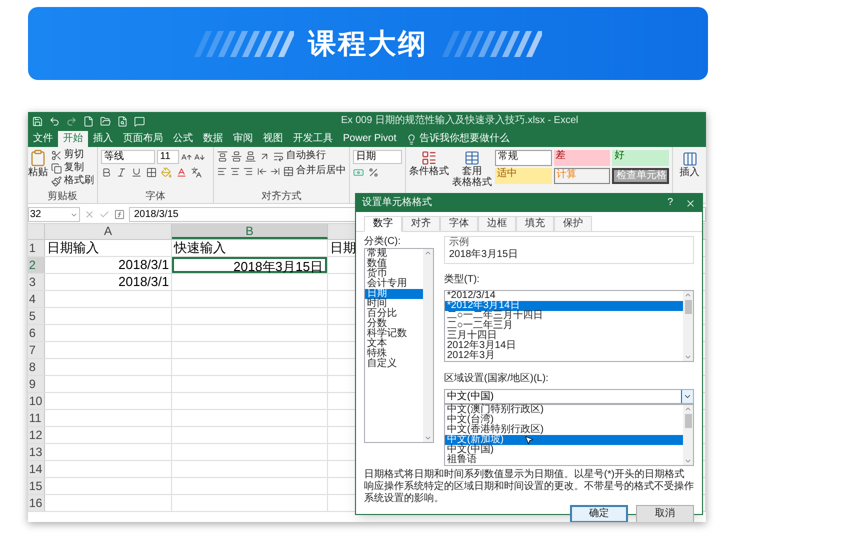 This screenshot has width=863, height=536. What do you see at coordinates (235, 171) in the screenshot?
I see `align-center-icon` at bounding box center [235, 171].